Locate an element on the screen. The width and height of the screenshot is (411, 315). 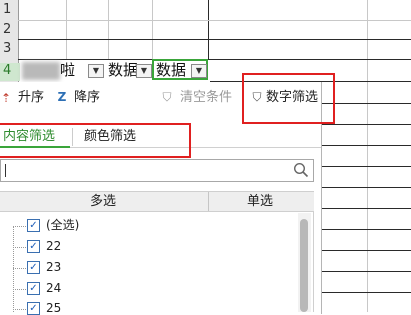
checkbox-select-all: ✓ is located at coordinates (33, 225).